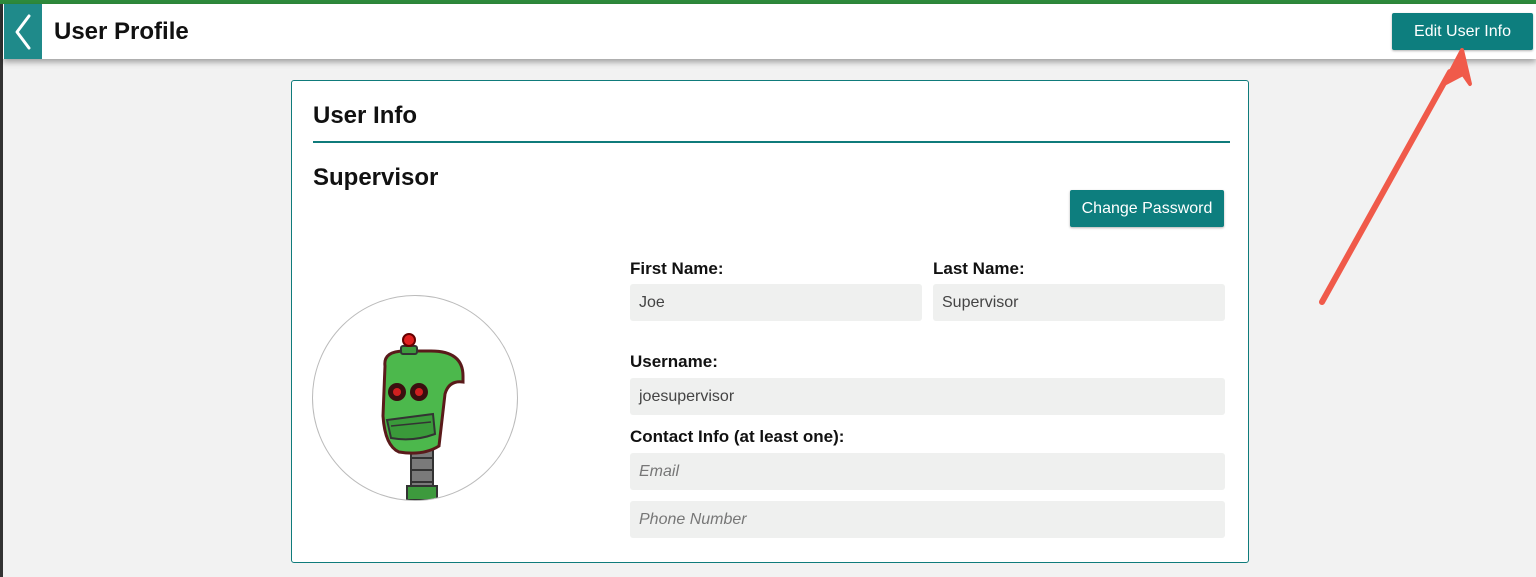  I want to click on header-bar: User Profile Edit User Info, so click(769, 31).